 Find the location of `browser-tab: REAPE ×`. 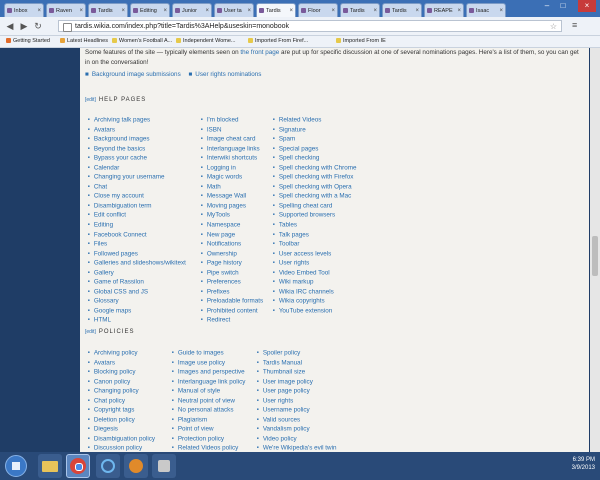

browser-tab: REAPE × is located at coordinates (444, 10).